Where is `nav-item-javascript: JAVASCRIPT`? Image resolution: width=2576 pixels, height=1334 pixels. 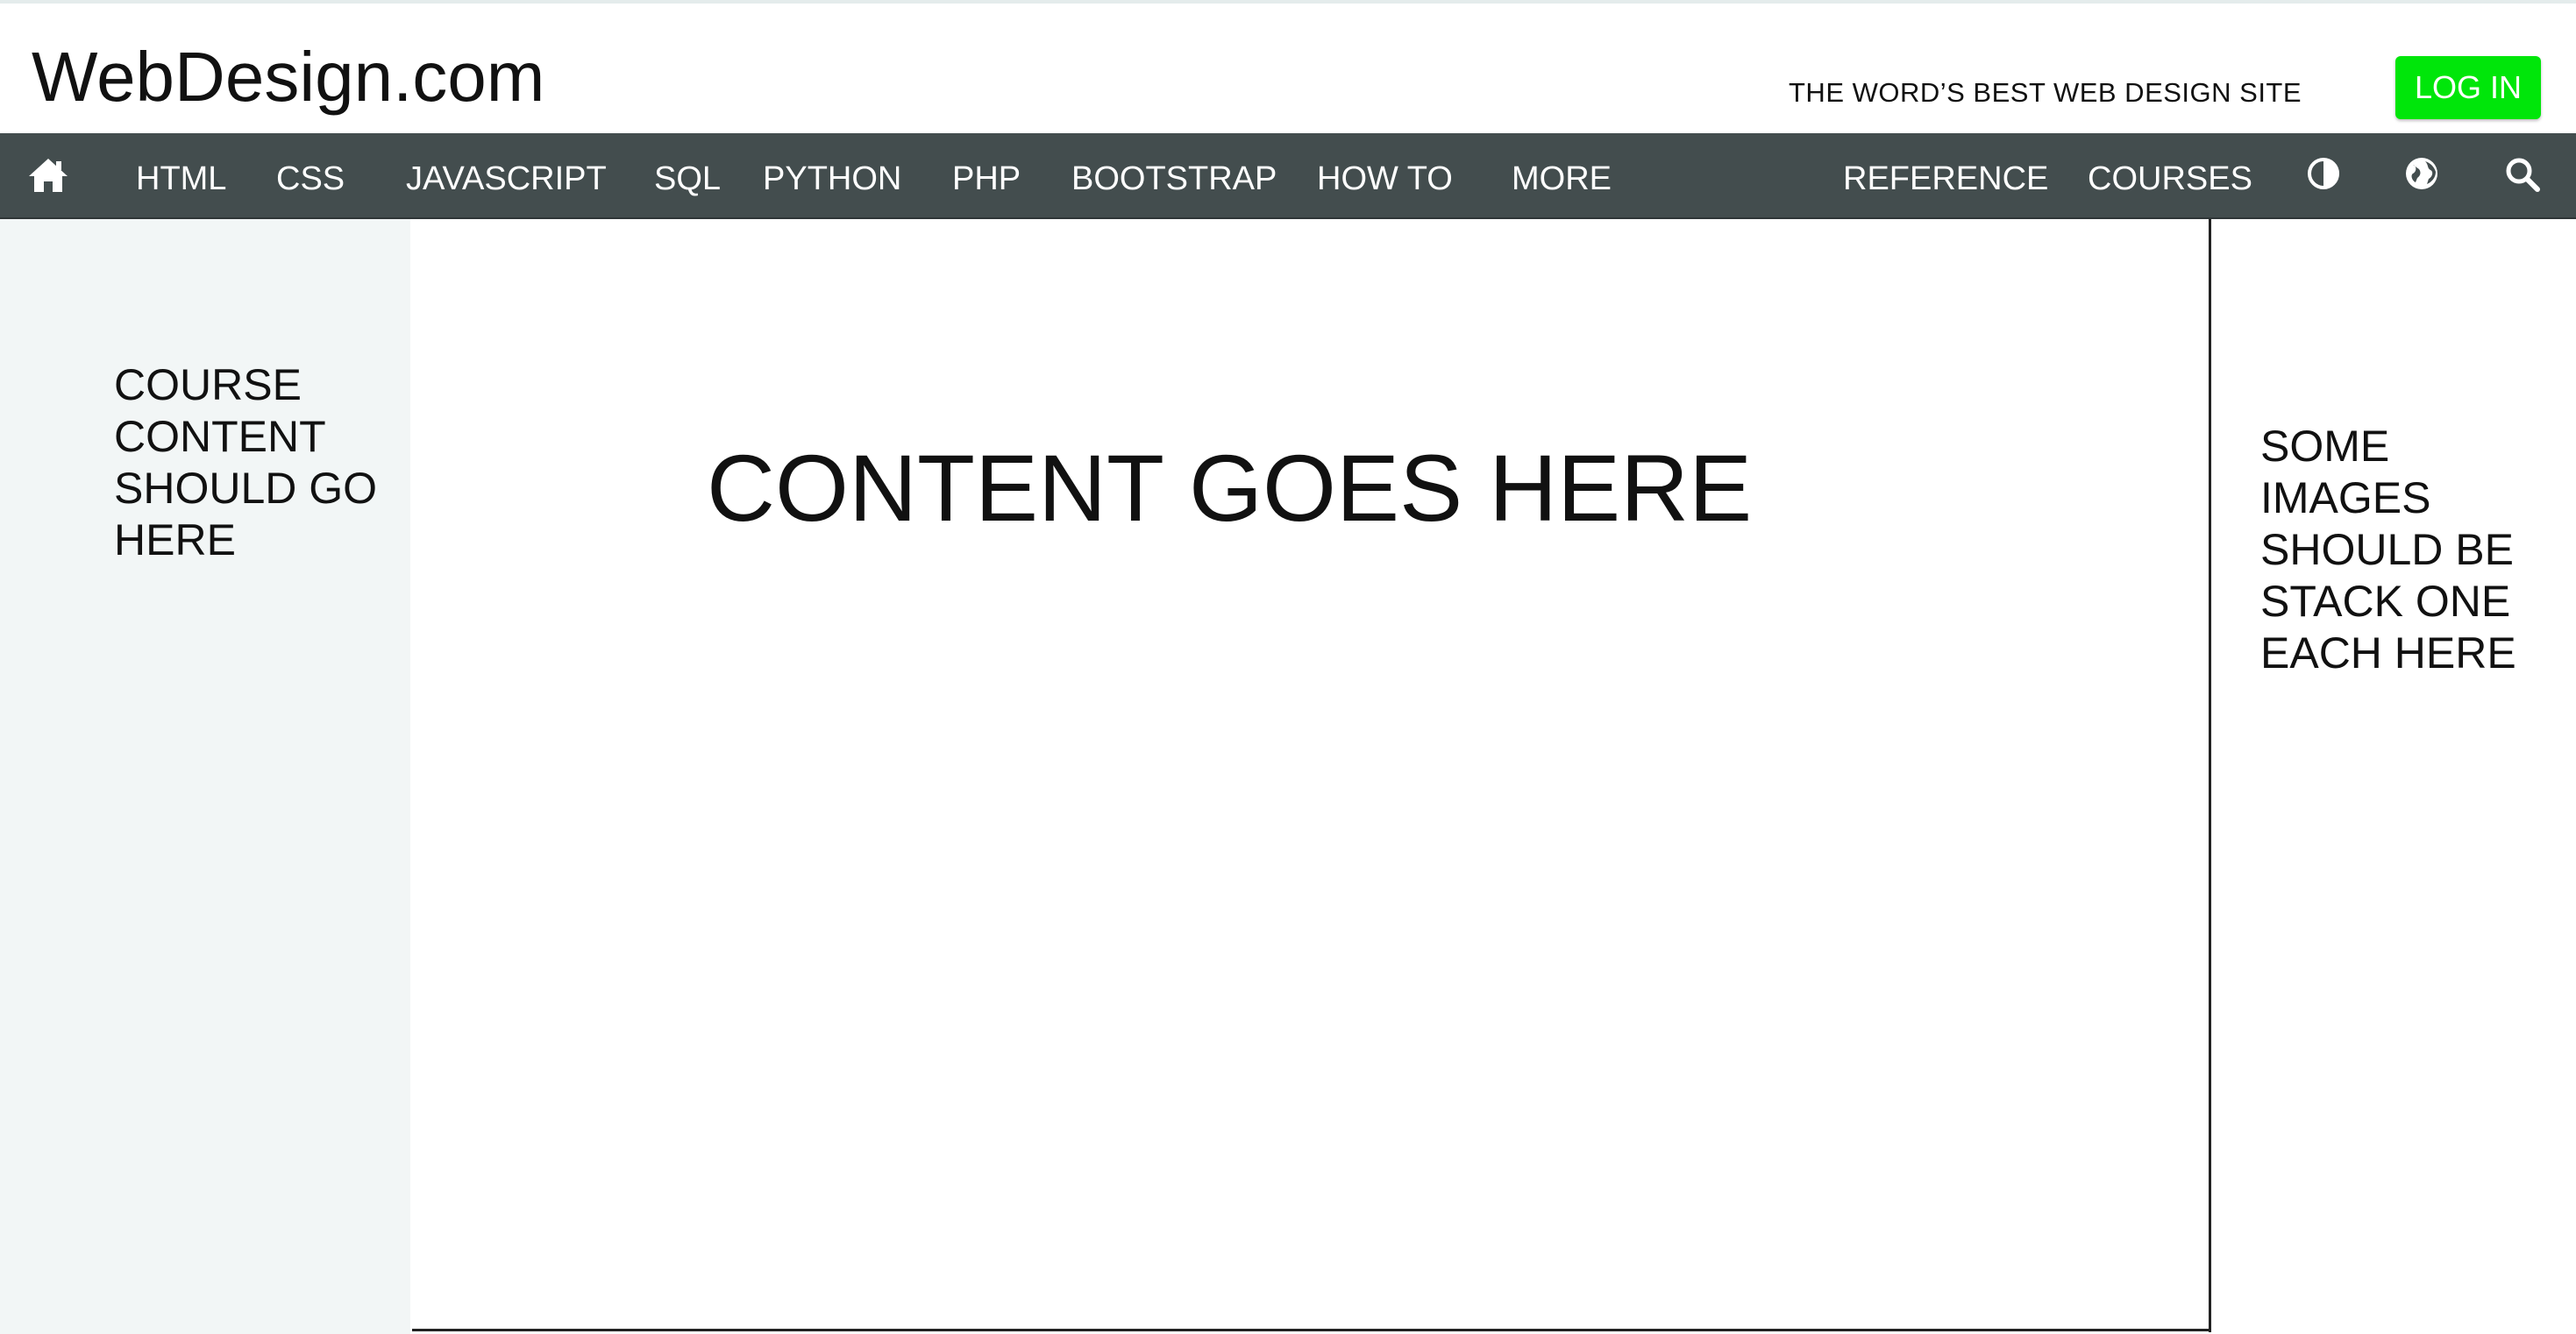 nav-item-javascript: JAVASCRIPT is located at coordinates (506, 175).